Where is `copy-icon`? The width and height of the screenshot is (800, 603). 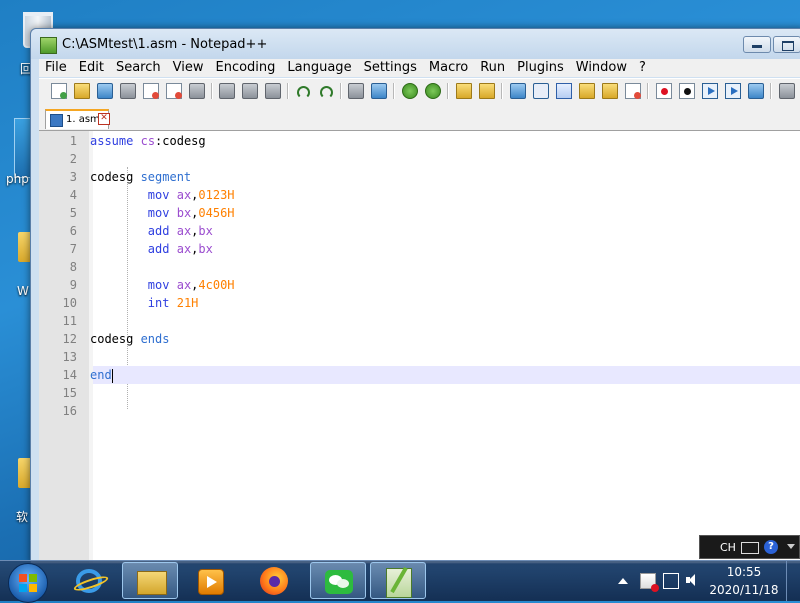
copy-icon is located at coordinates (250, 91).